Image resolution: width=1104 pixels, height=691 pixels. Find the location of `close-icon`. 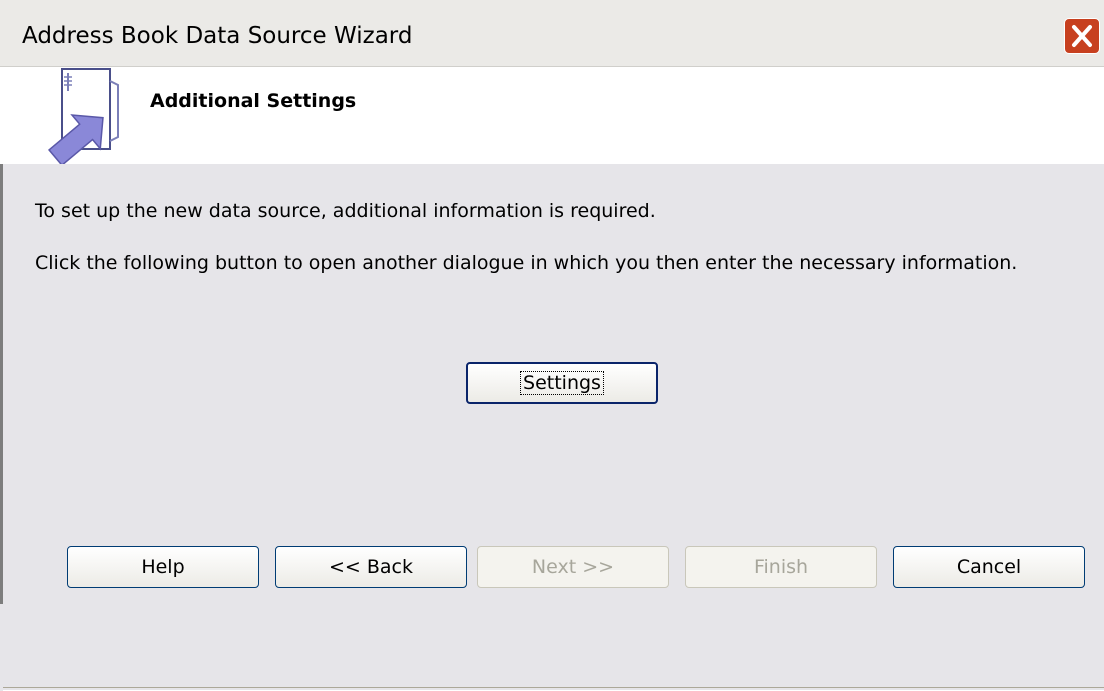

close-icon is located at coordinates (1082, 36).